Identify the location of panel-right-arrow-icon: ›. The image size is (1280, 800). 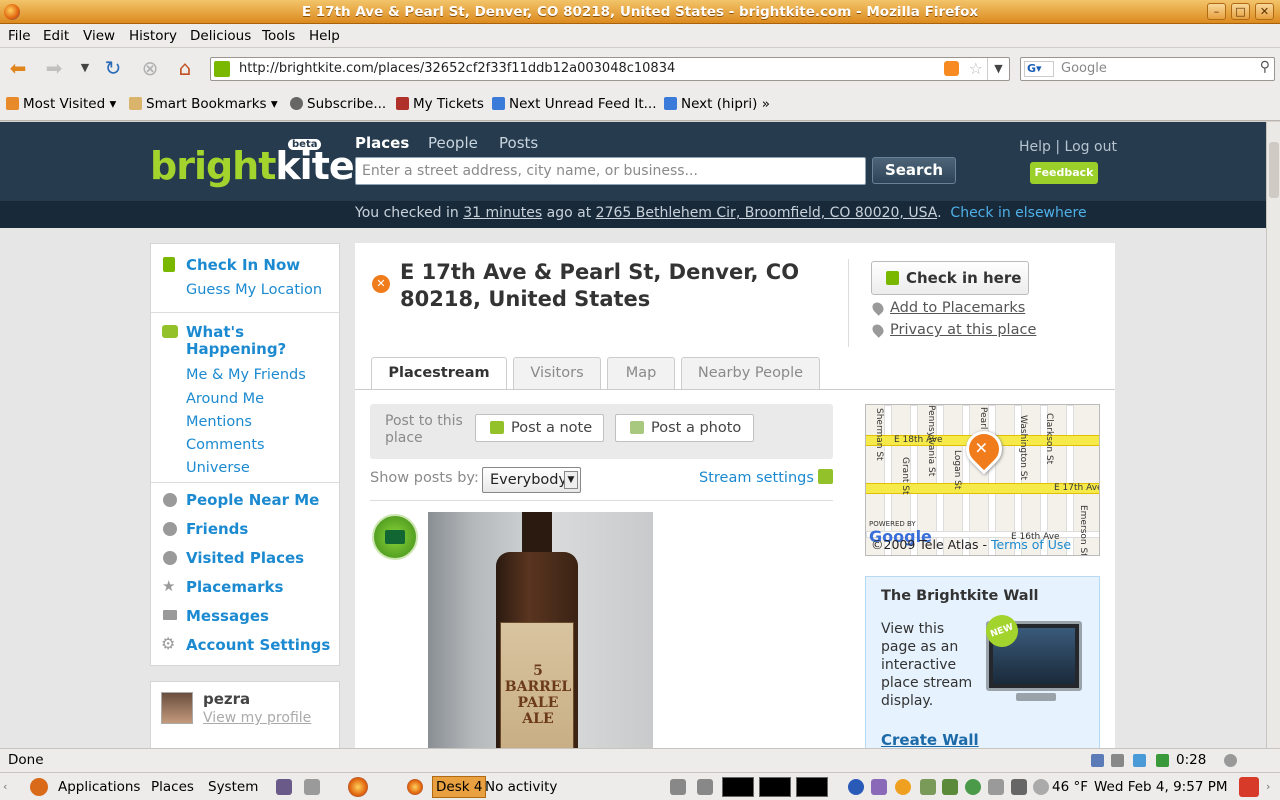
(1272, 787).